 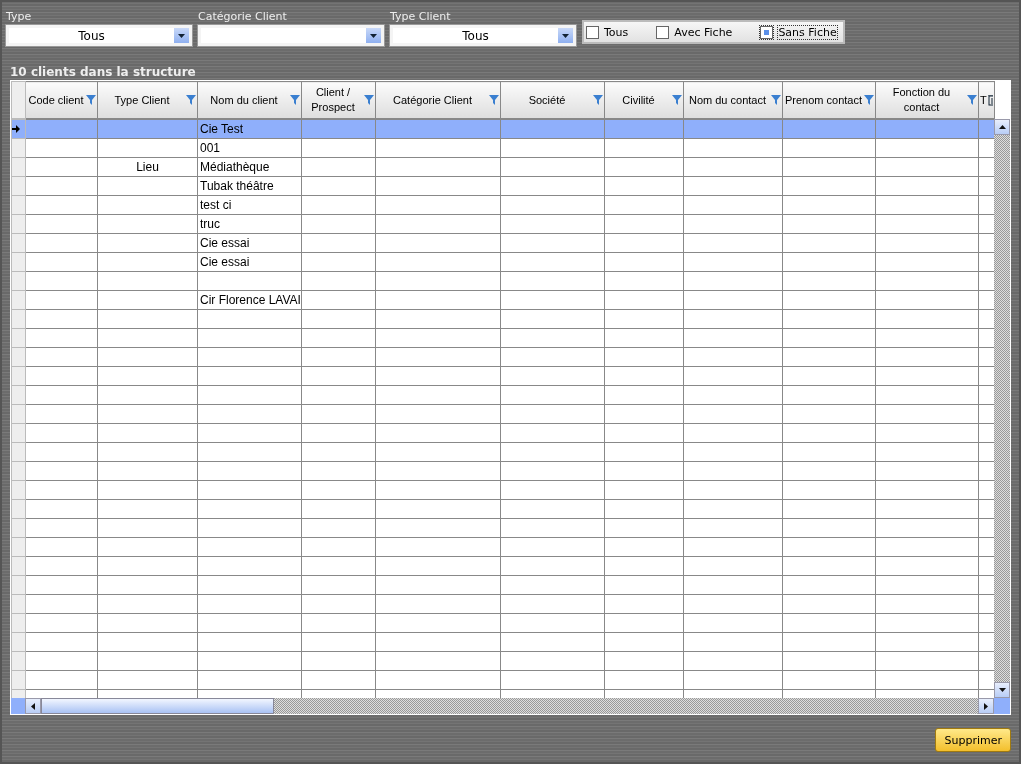 What do you see at coordinates (502, 224) in the screenshot?
I see `table-row: truc` at bounding box center [502, 224].